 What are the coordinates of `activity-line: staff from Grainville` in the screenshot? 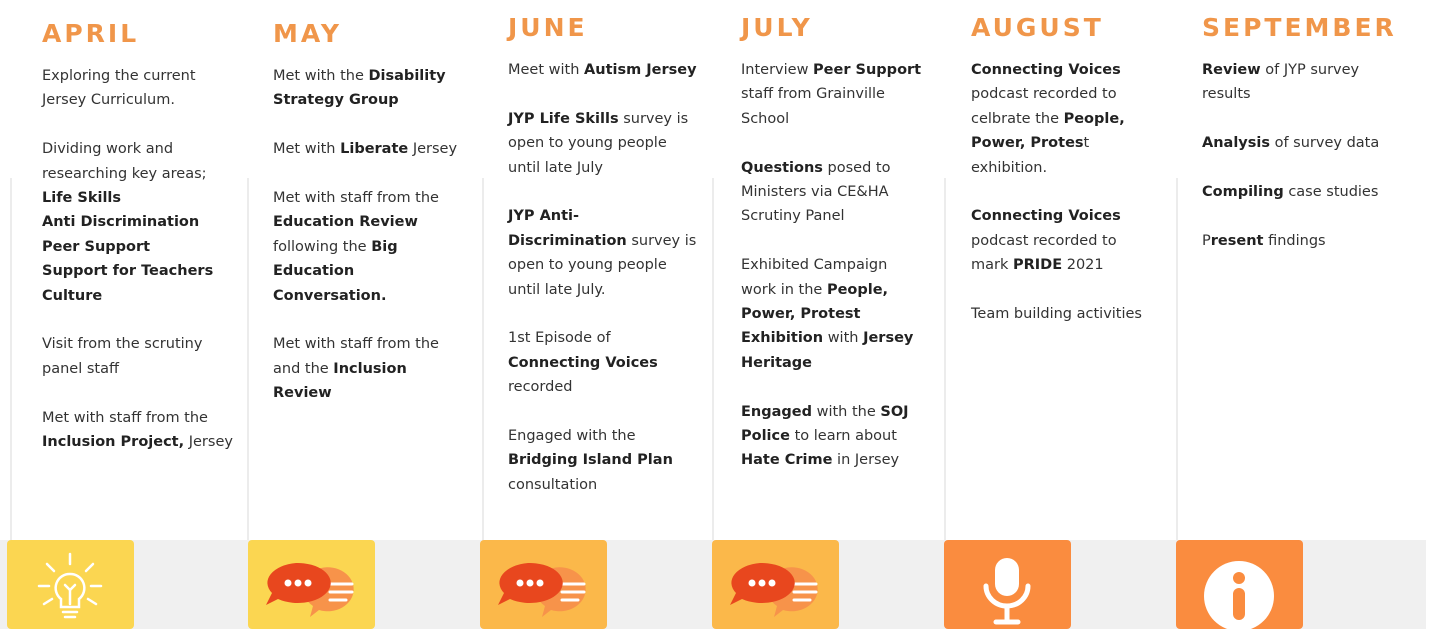 It's located at (848, 94).